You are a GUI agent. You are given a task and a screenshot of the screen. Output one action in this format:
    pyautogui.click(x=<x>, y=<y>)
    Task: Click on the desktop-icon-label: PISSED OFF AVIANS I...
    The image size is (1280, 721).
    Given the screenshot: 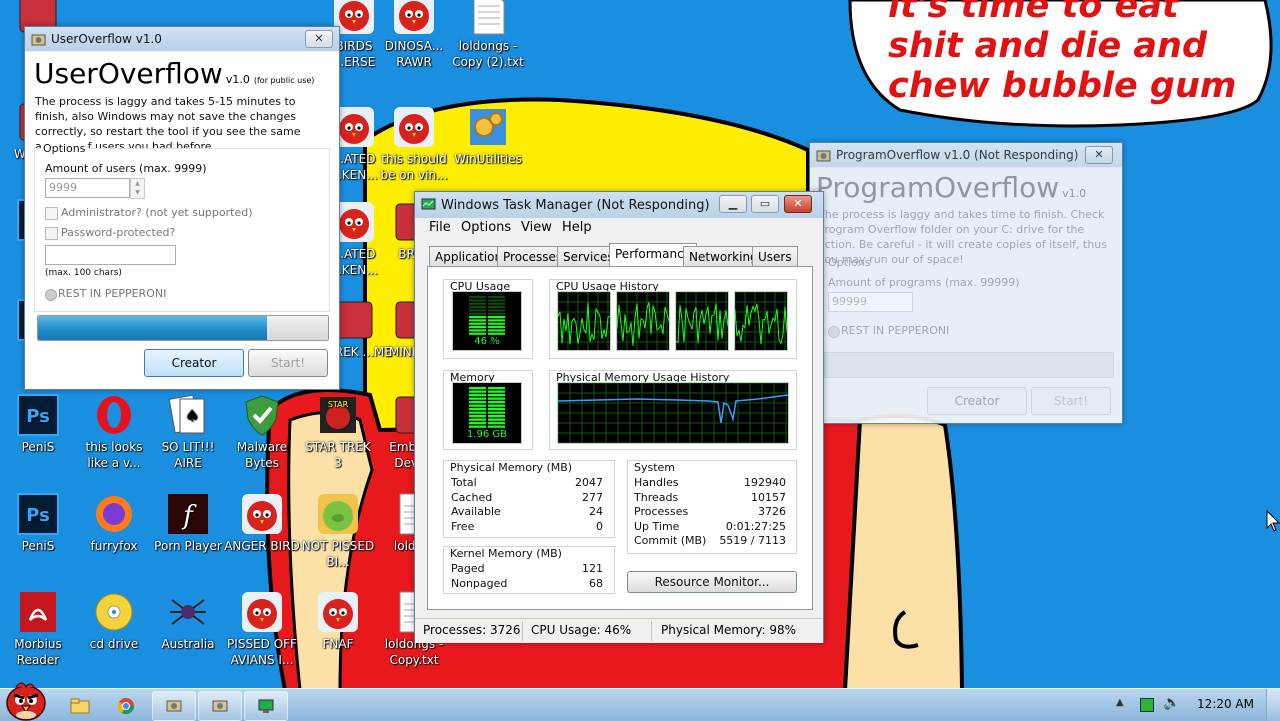 What is the action you would take?
    pyautogui.click(x=262, y=652)
    